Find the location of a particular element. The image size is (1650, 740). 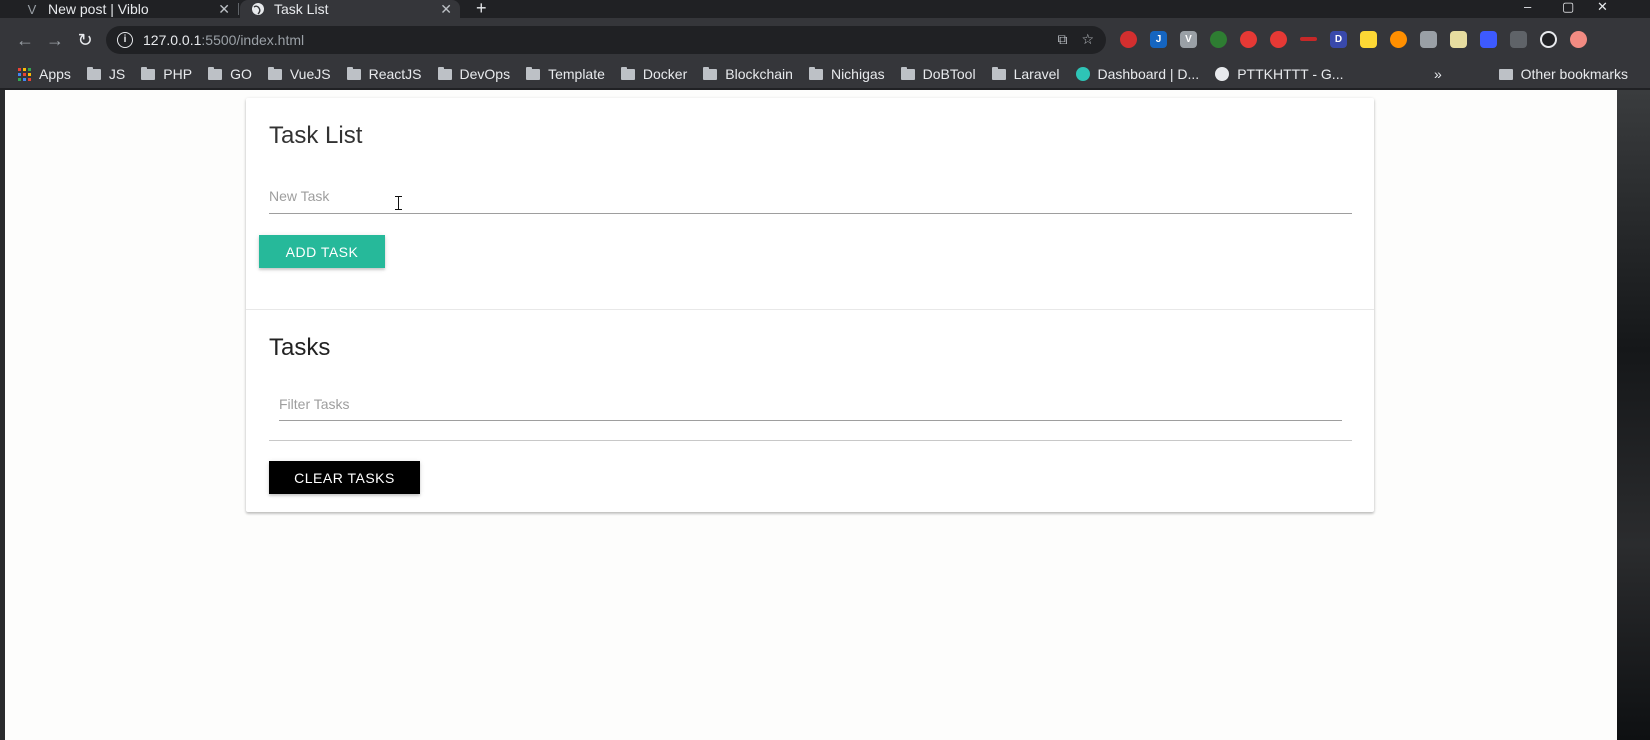

page-title: Task List is located at coordinates (316, 135).